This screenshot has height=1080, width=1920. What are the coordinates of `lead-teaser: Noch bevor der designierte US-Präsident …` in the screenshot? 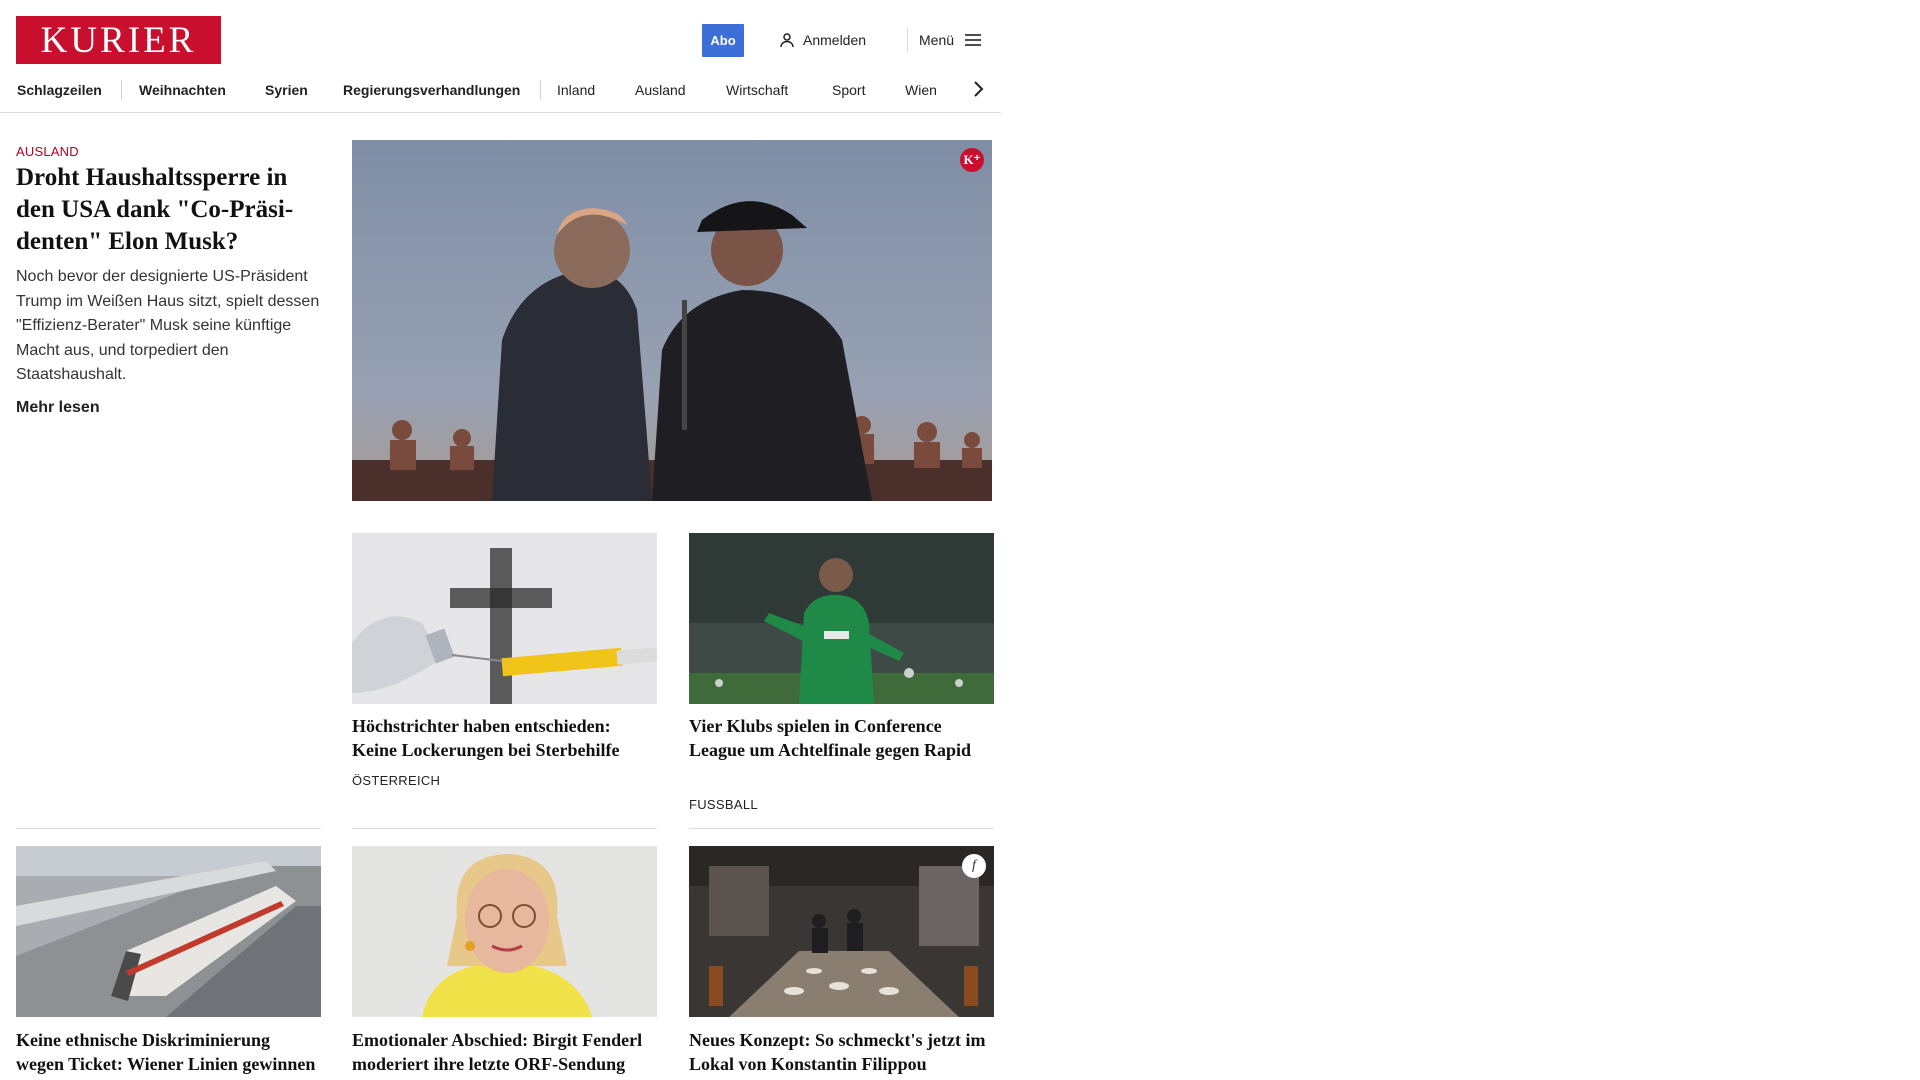 It's located at (168, 325).